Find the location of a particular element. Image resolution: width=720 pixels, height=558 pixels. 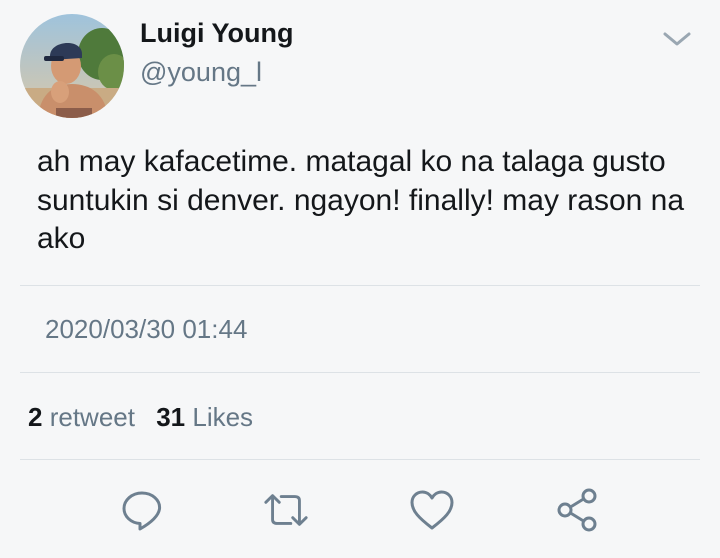

retweet-button is located at coordinates (286, 510).